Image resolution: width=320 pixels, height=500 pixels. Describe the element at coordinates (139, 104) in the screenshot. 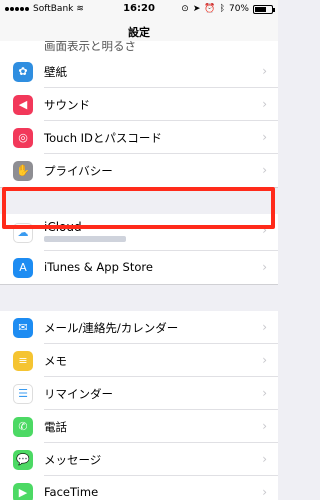

I see `settings-item-sounds: ◀ サウンド ›` at that location.